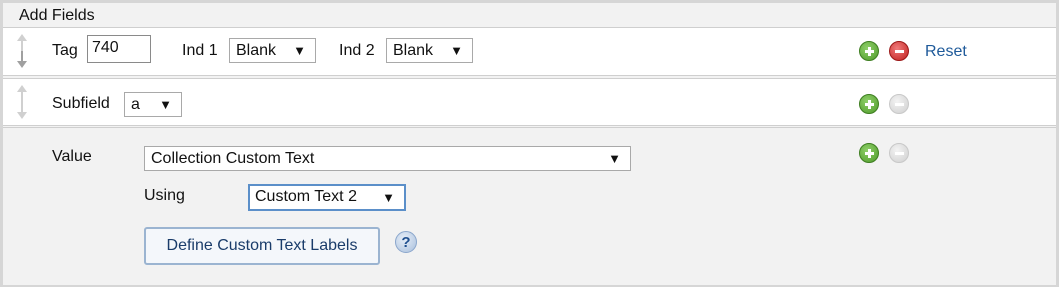 This screenshot has width=1059, height=287. I want to click on add-value-icon, so click(869, 153).